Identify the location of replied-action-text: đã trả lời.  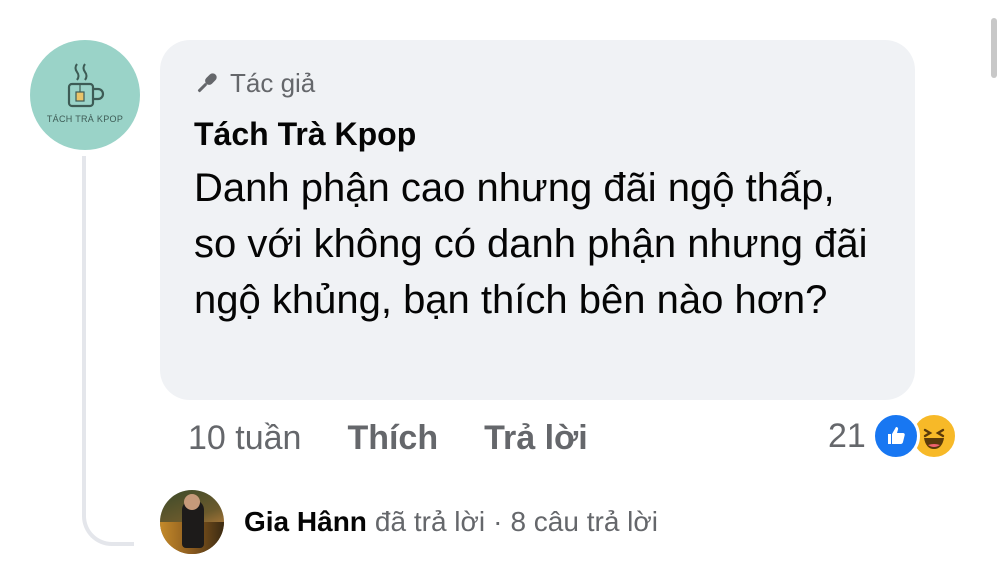
(430, 521).